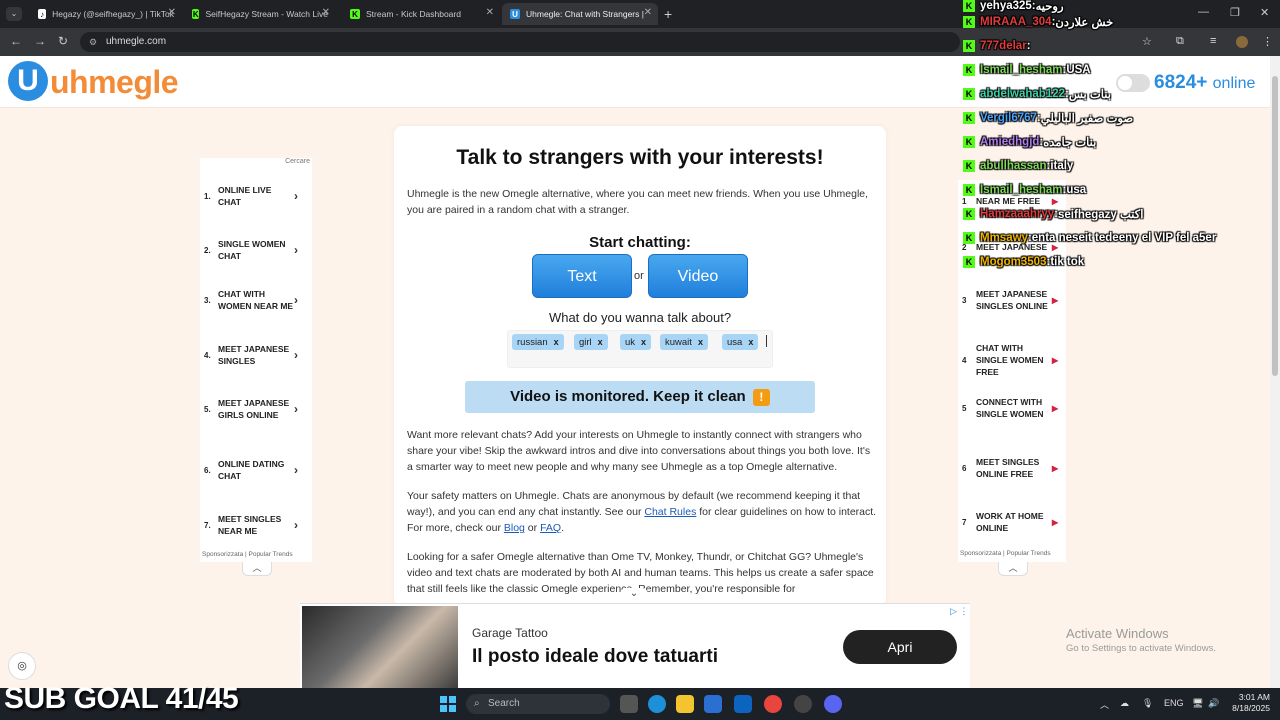 The image size is (1280, 720). I want to click on obs-icon, so click(803, 704).